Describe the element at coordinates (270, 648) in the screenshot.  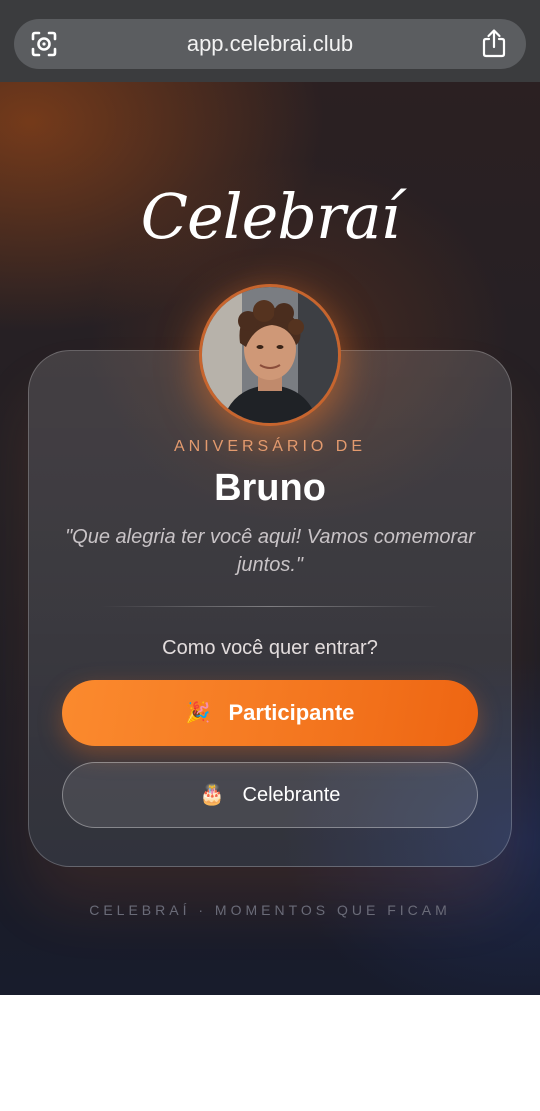
I see `entry-prompt: Como você quer entrar?` at that location.